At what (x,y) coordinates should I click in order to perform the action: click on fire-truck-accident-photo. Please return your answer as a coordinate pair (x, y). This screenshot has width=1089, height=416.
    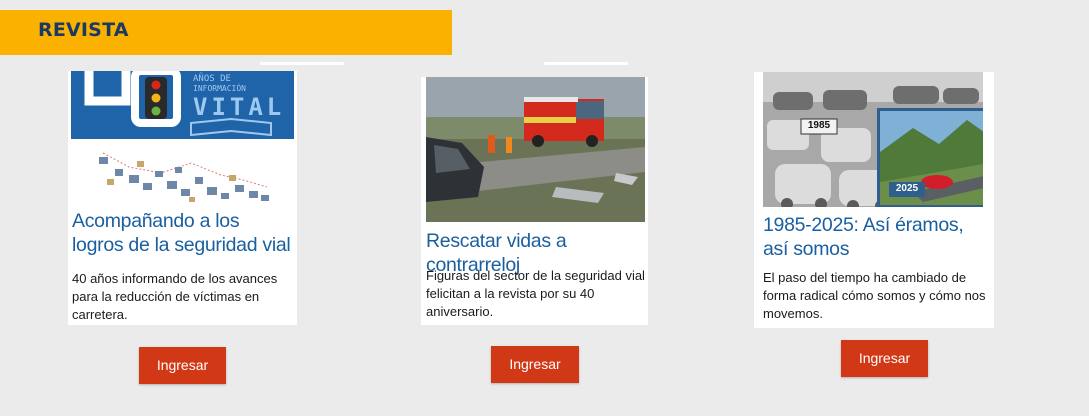
    Looking at the image, I should click on (535, 149).